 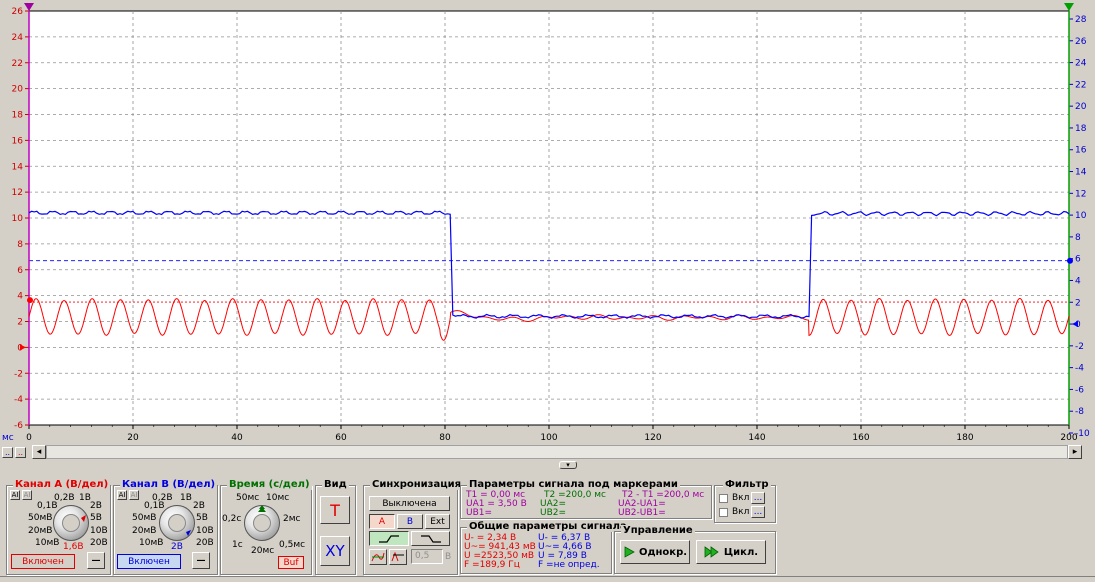 What do you see at coordinates (1081, 42) in the screenshot?
I see `y-right-tick-label: 26` at bounding box center [1081, 42].